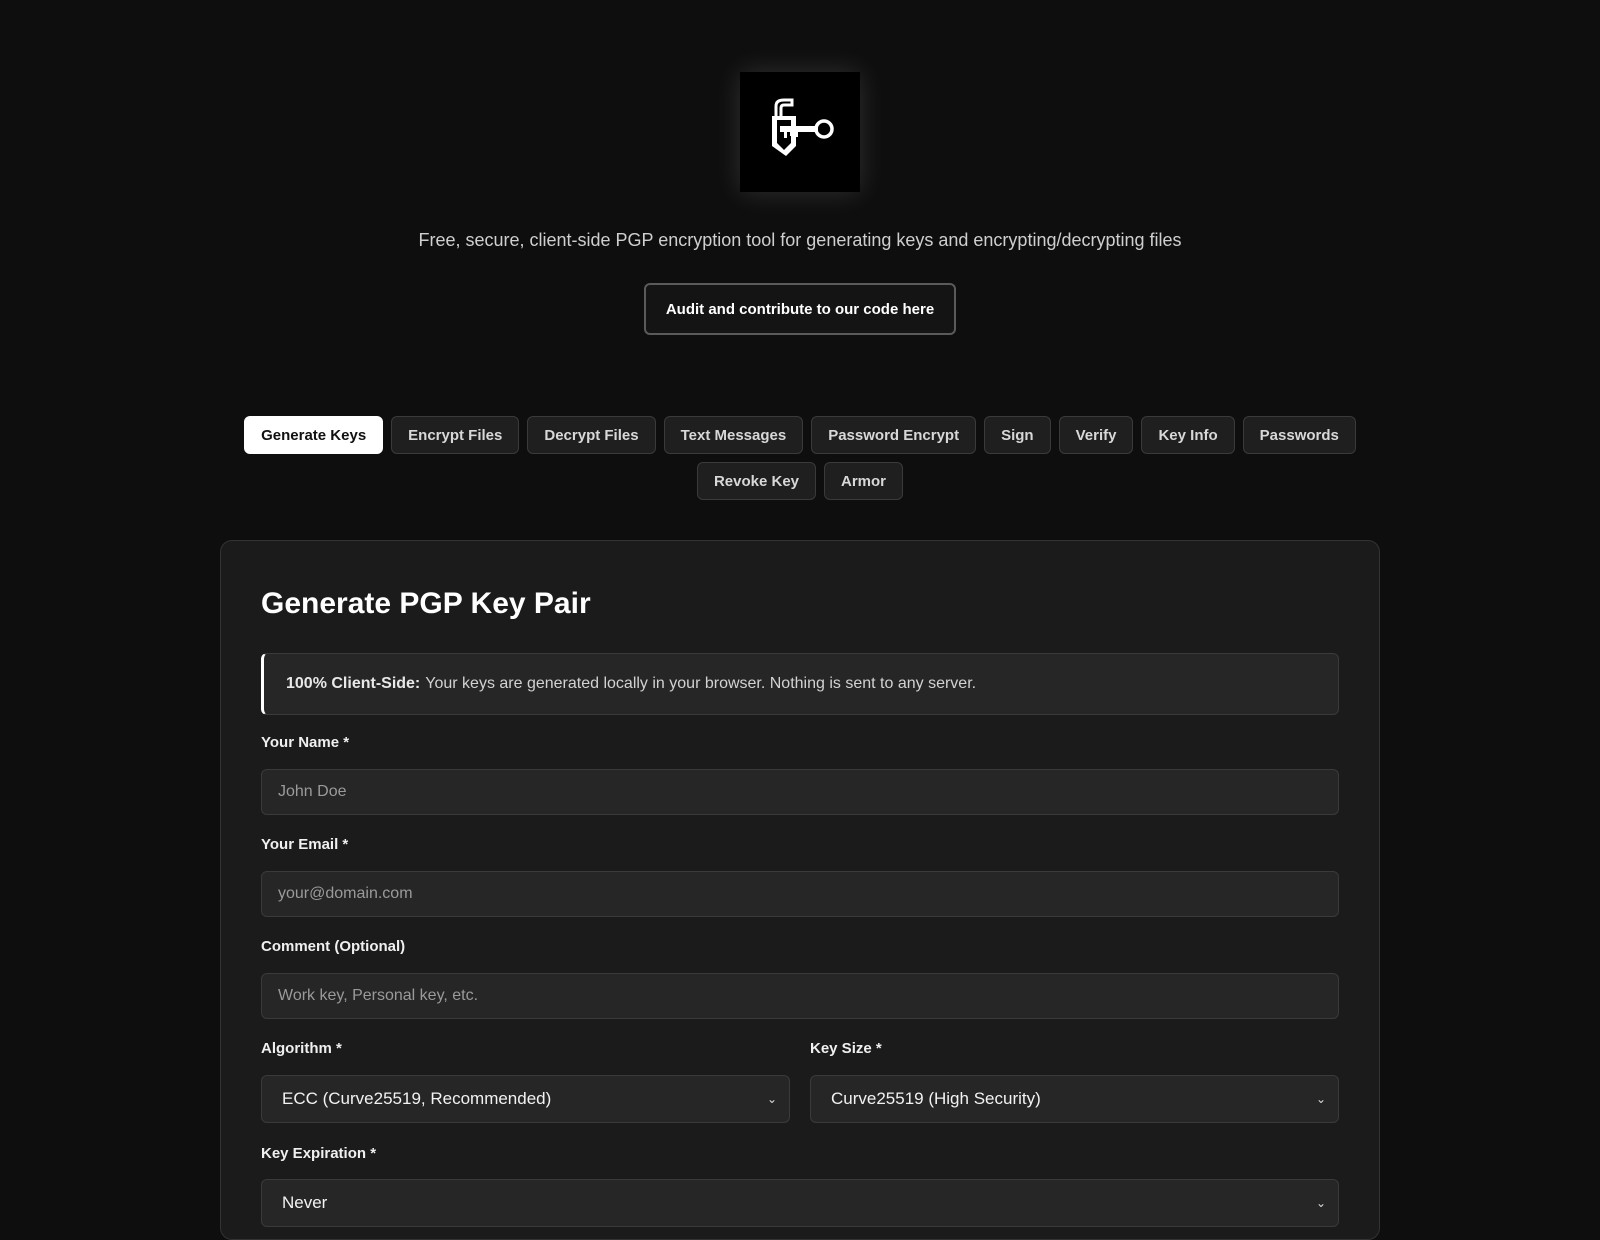 The height and width of the screenshot is (1240, 1600). Describe the element at coordinates (803, 127) in the screenshot. I see `lock-key-icon` at that location.